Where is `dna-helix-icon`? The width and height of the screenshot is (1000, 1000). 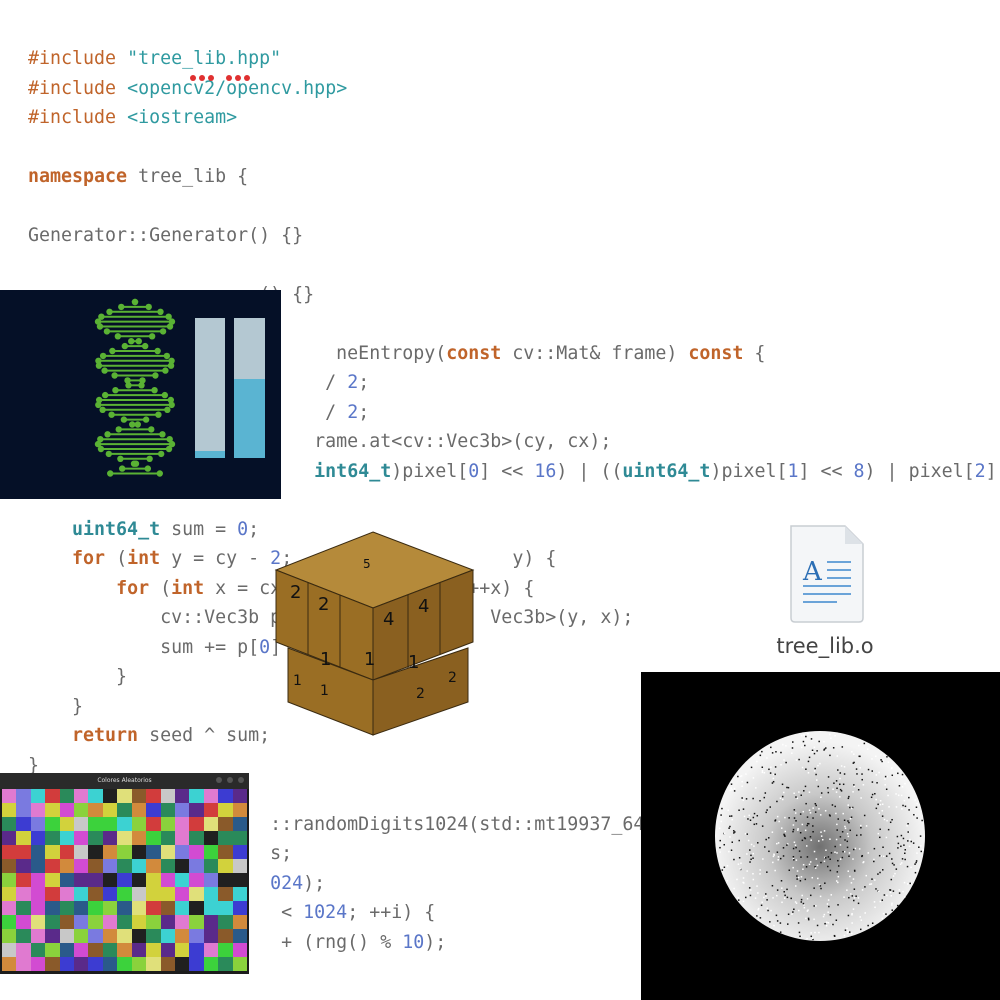
dna-helix-icon is located at coordinates (179, 387).